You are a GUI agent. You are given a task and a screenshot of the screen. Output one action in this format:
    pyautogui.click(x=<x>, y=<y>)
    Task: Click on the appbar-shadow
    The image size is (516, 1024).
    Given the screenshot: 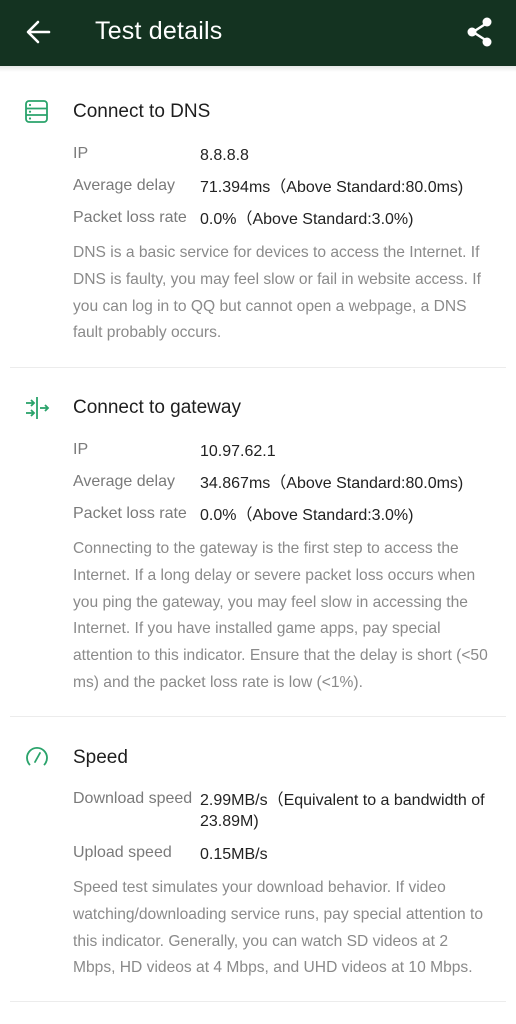 What is the action you would take?
    pyautogui.click(x=258, y=69)
    